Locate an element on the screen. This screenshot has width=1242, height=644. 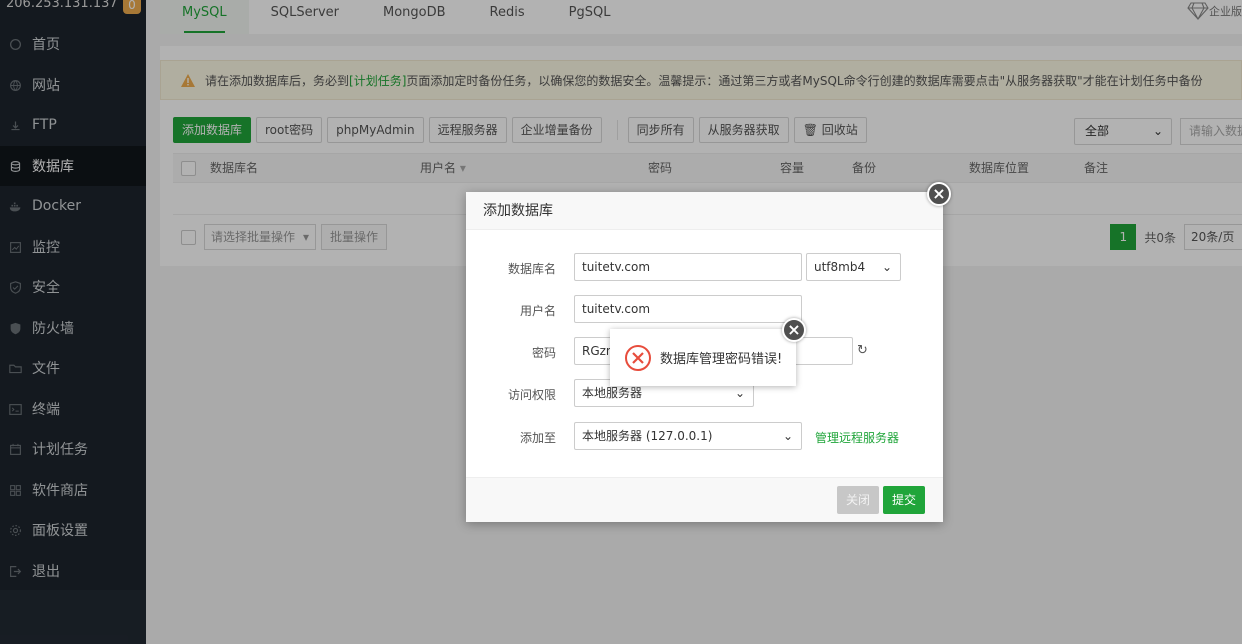
add-to-select: 本地服务器 (127.0.0.1) ⌄ is located at coordinates (688, 436).